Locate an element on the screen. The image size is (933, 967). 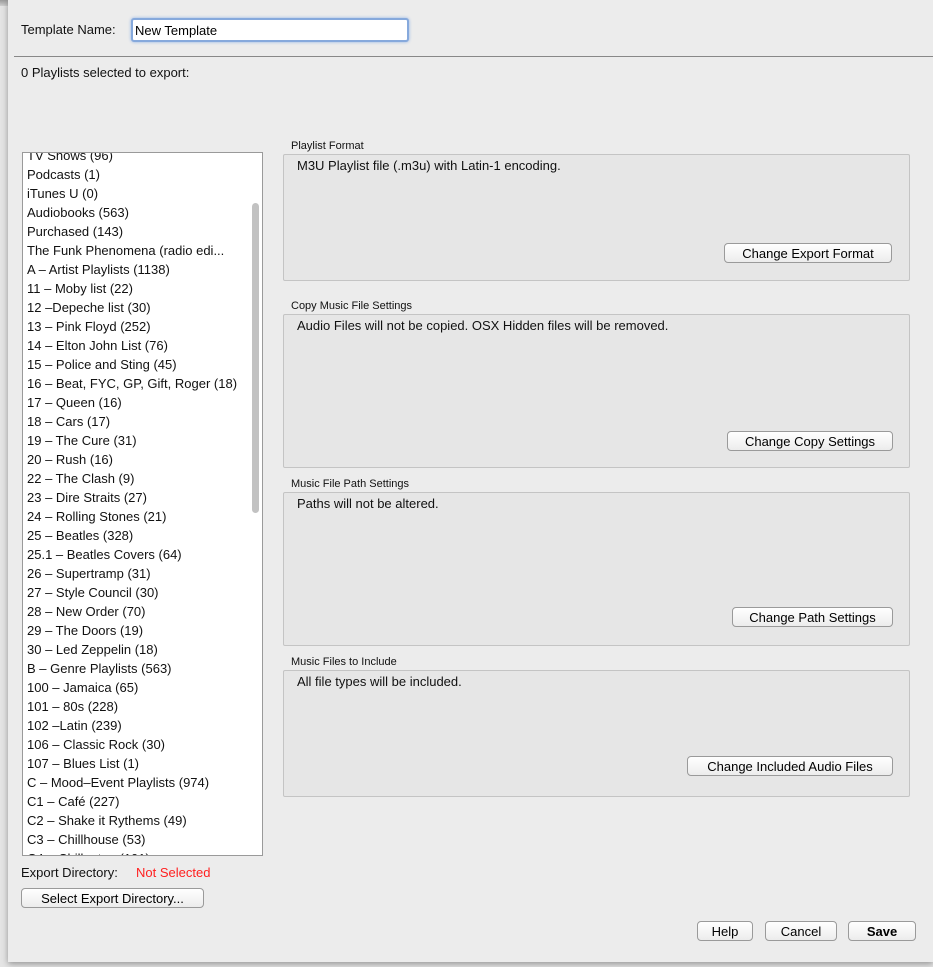
playlist-item: 13 – Pink Floyd (252) is located at coordinates (142, 326).